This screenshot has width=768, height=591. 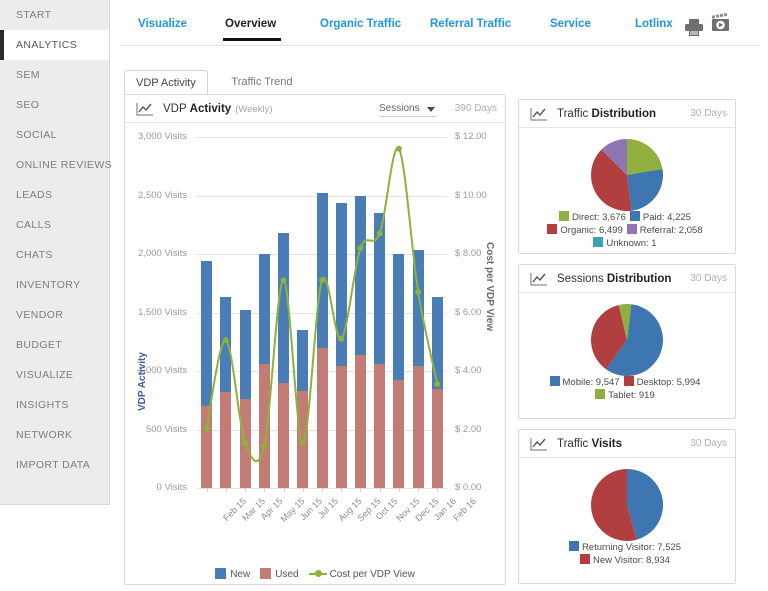 I want to click on legend-item: Unknown: 1, so click(x=625, y=243).